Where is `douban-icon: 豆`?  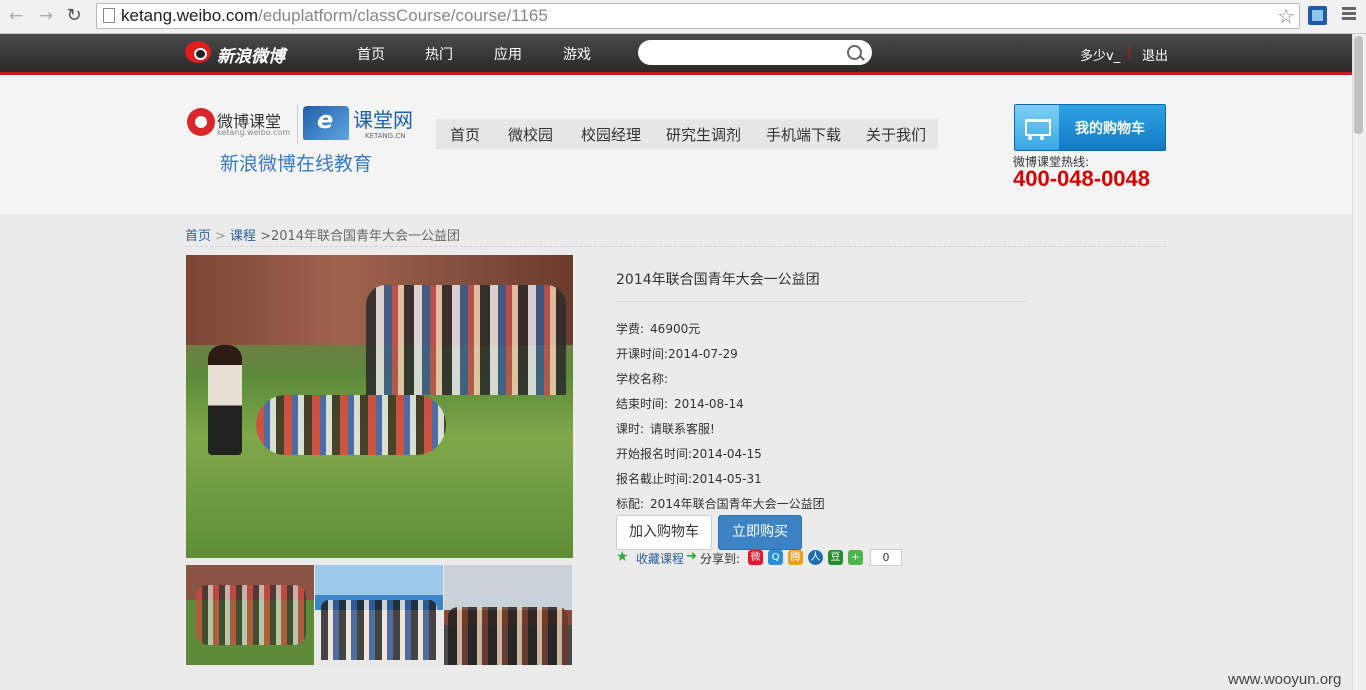 douban-icon: 豆 is located at coordinates (835, 557).